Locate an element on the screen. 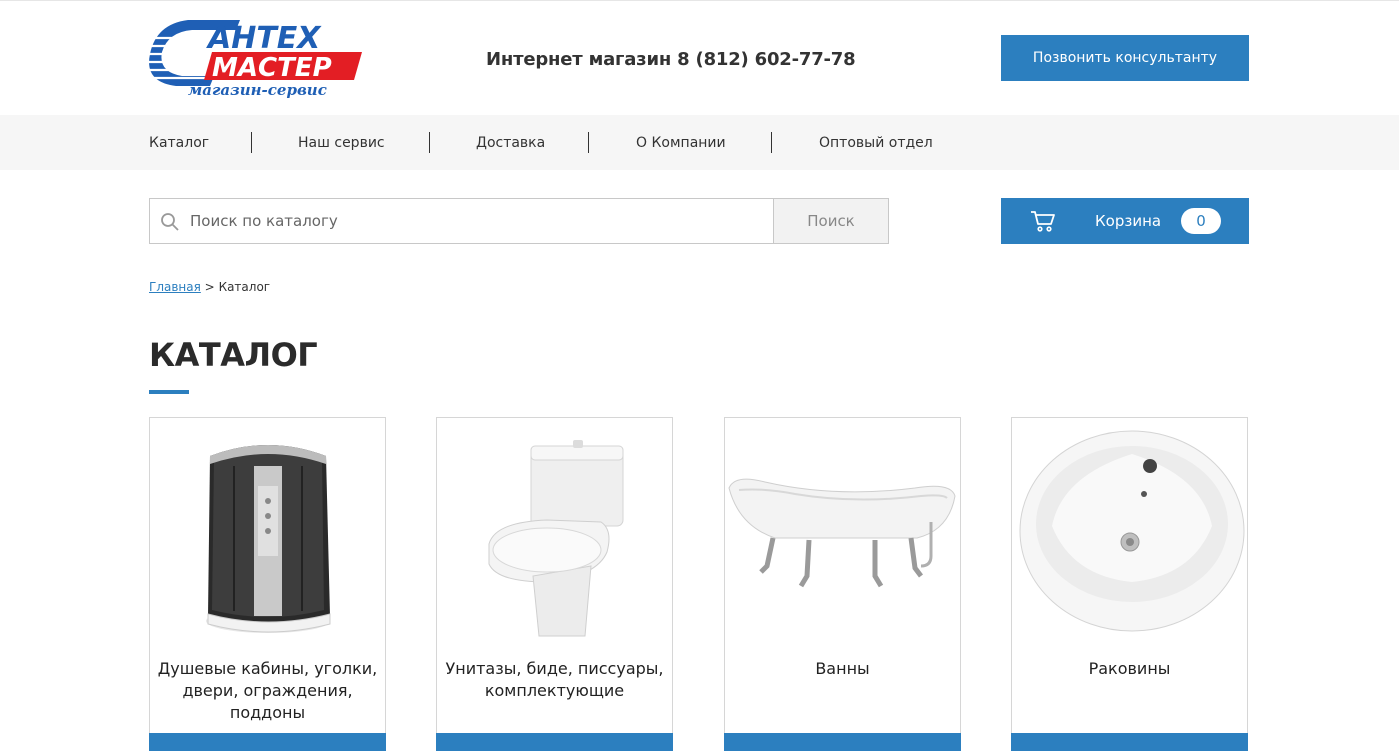 The width and height of the screenshot is (1399, 751). catalog-card-title: Унитазы, биде, писсуары, комплектующие is located at coordinates (554, 679).